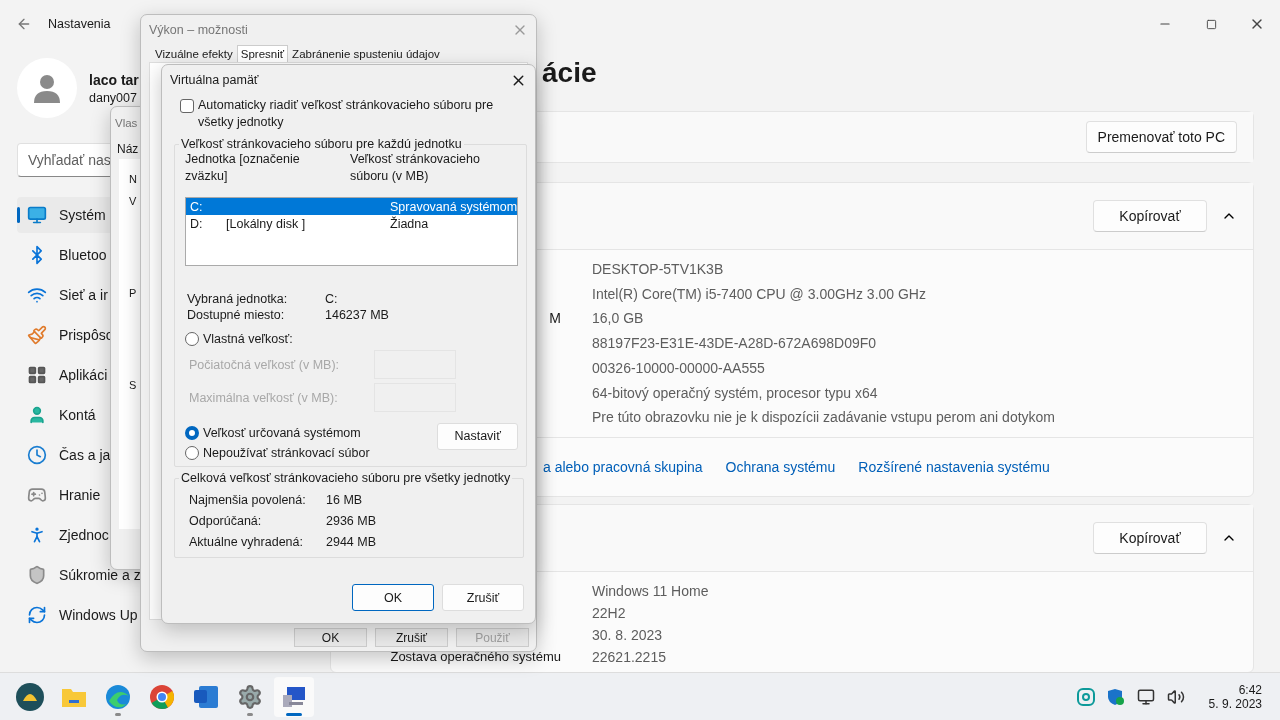 The height and width of the screenshot is (720, 1280). What do you see at coordinates (415, 168) in the screenshot?
I see `column-header: Veľkosť stránkovacieho súboru (v MB)` at bounding box center [415, 168].